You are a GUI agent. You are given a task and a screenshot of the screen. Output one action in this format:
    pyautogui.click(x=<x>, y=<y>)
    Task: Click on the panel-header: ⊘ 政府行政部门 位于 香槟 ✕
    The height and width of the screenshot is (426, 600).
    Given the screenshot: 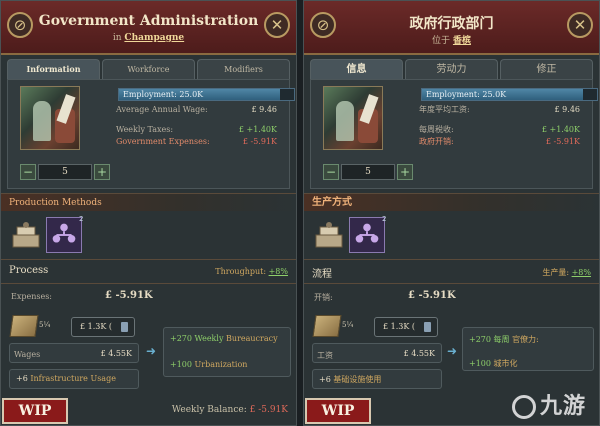 What is the action you would take?
    pyautogui.click(x=451, y=28)
    